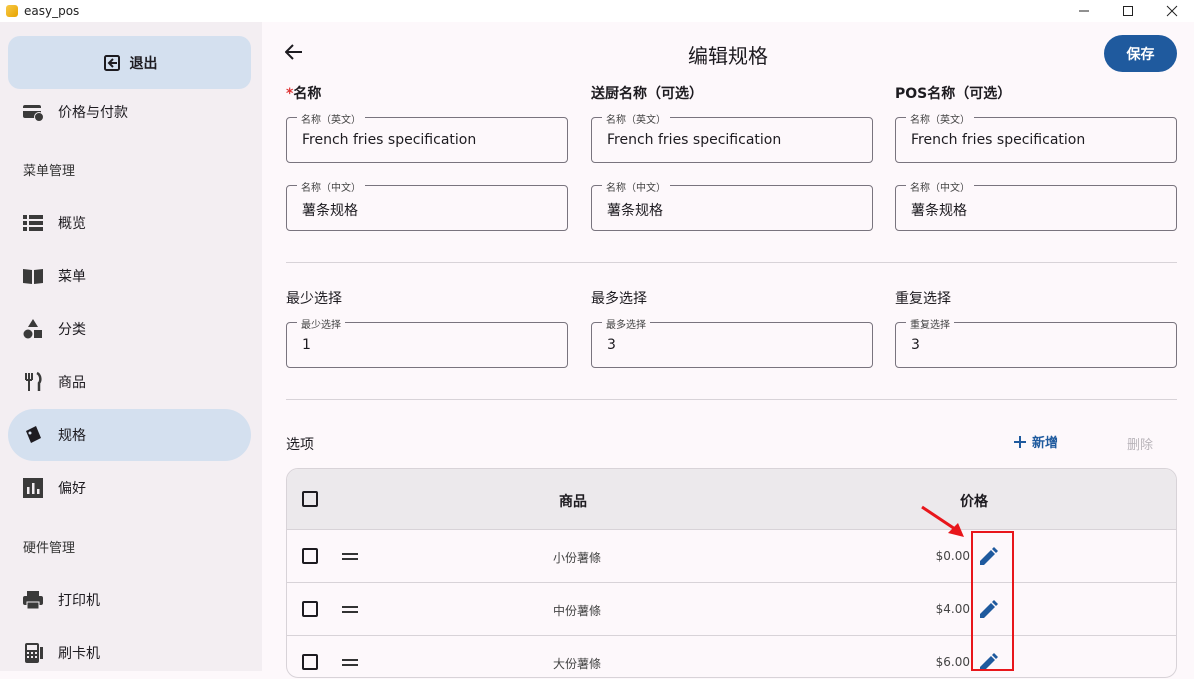  What do you see at coordinates (1140, 53) in the screenshot?
I see `save-button: 保存` at bounding box center [1140, 53].